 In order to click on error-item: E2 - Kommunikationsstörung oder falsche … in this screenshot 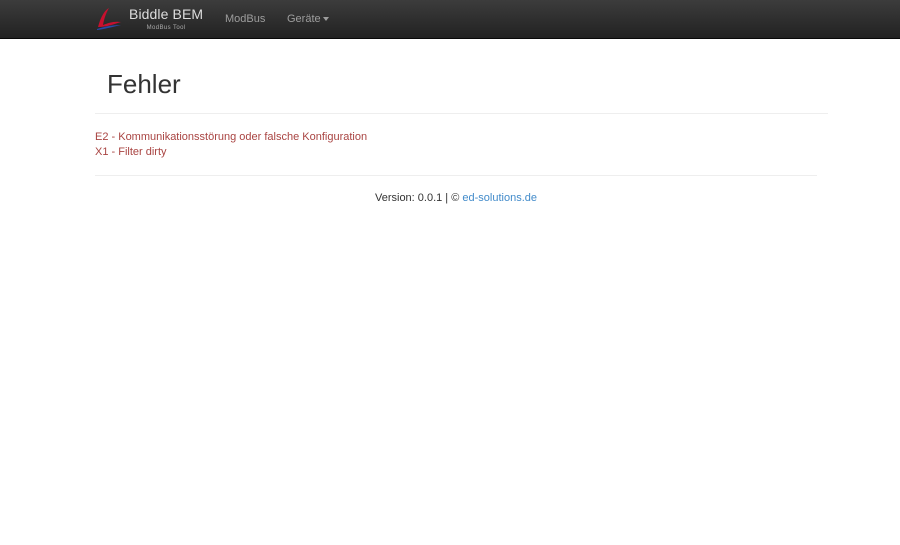, I will do `click(231, 137)`.